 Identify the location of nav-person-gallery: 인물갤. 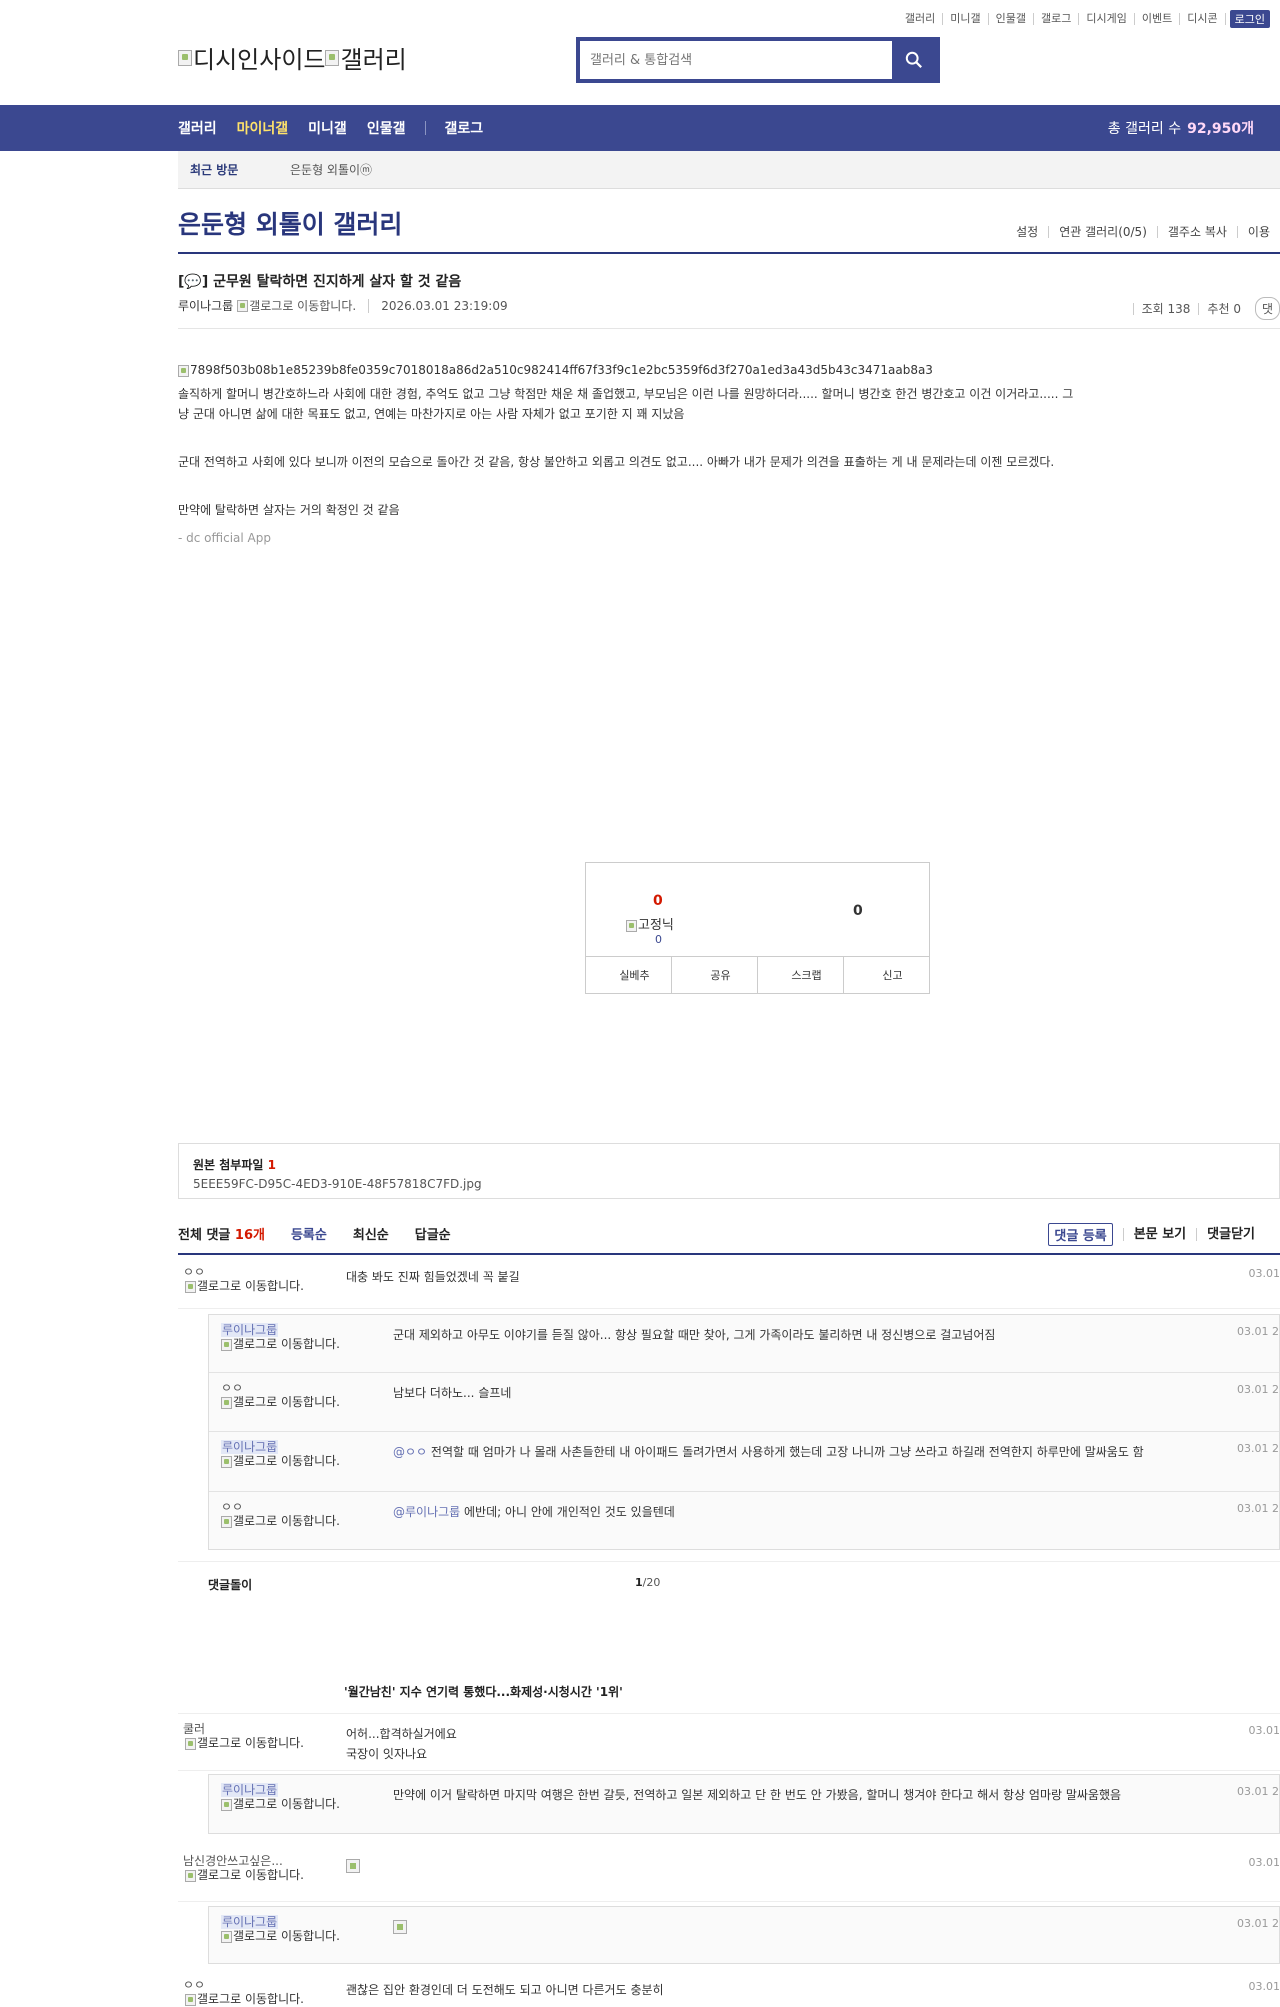
(386, 128).